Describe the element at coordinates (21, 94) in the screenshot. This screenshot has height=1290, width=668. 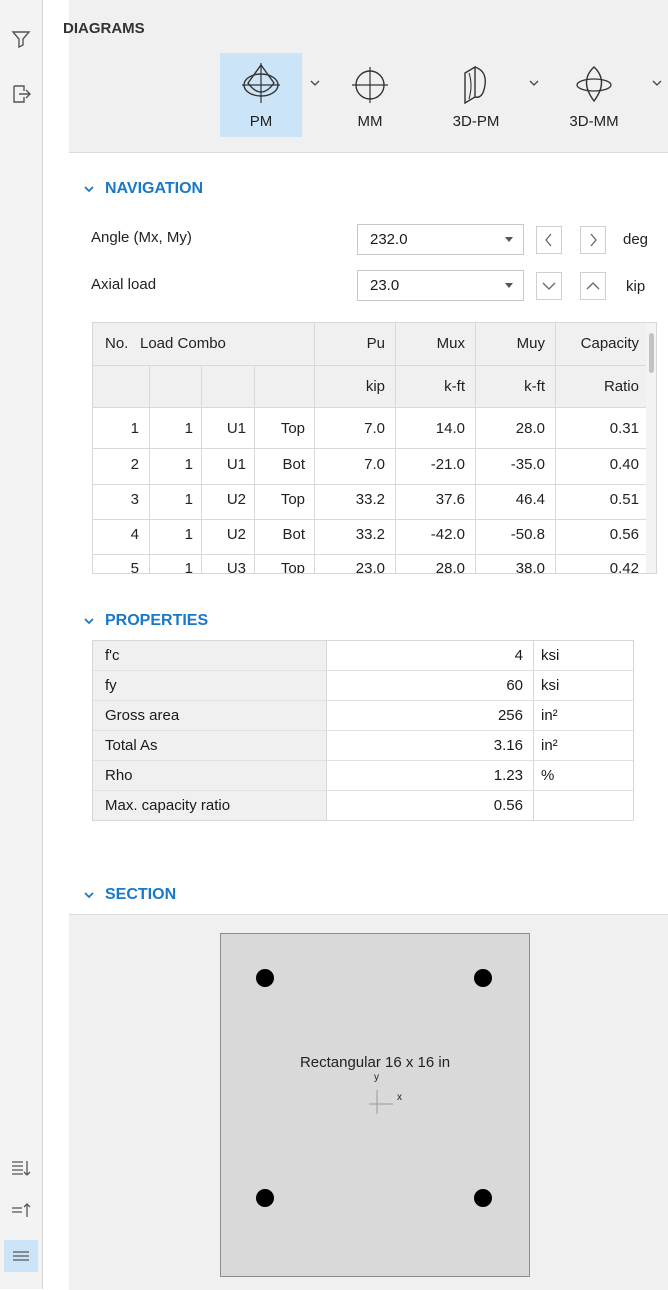
I see `export-icon` at that location.